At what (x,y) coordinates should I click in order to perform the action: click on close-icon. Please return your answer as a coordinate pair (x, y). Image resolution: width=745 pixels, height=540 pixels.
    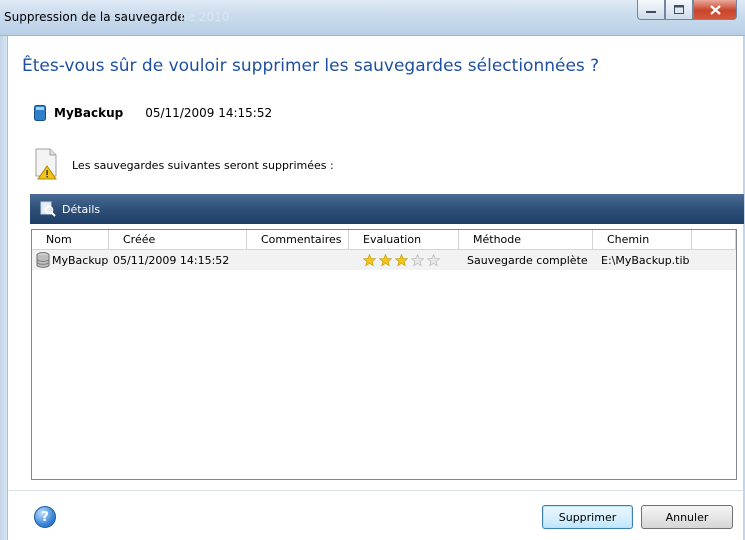
    Looking at the image, I should click on (715, 9).